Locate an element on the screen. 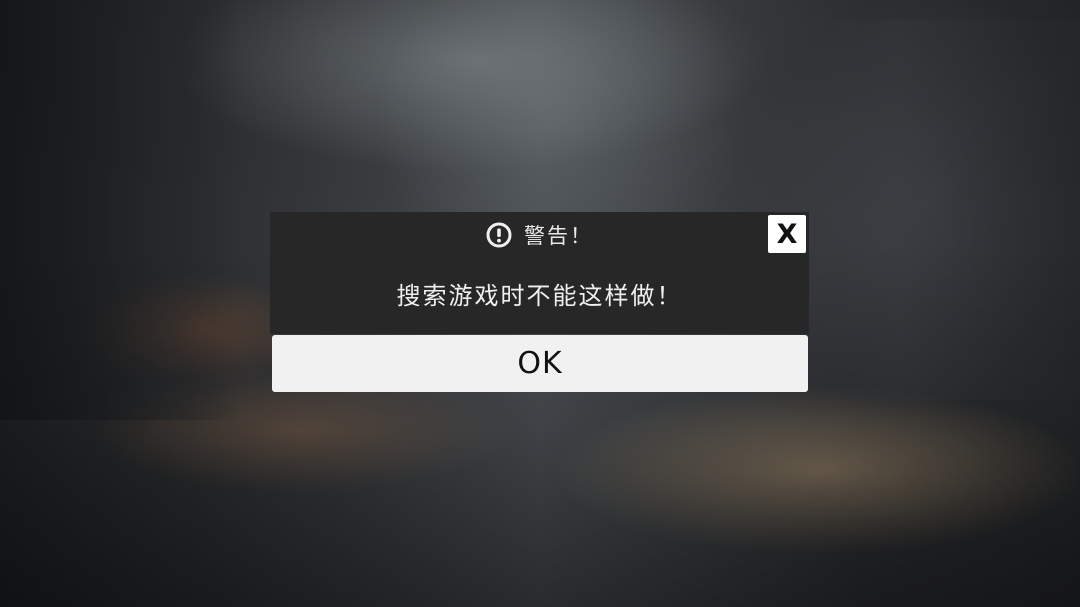 The image size is (1080, 607). warning-dialog: 警告！ 搜索游戏时不能这样做！ X OK is located at coordinates (539, 302).